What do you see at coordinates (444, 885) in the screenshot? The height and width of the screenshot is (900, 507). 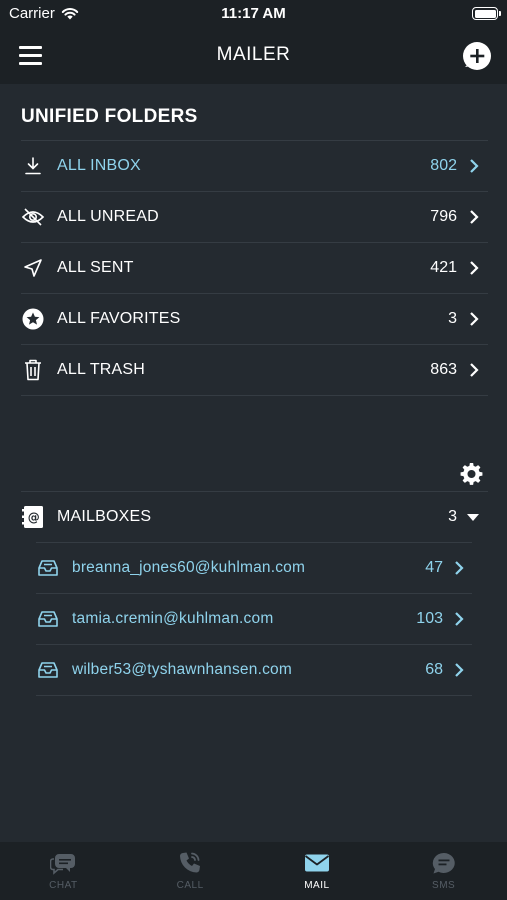 I see `tab-label: SMS` at bounding box center [444, 885].